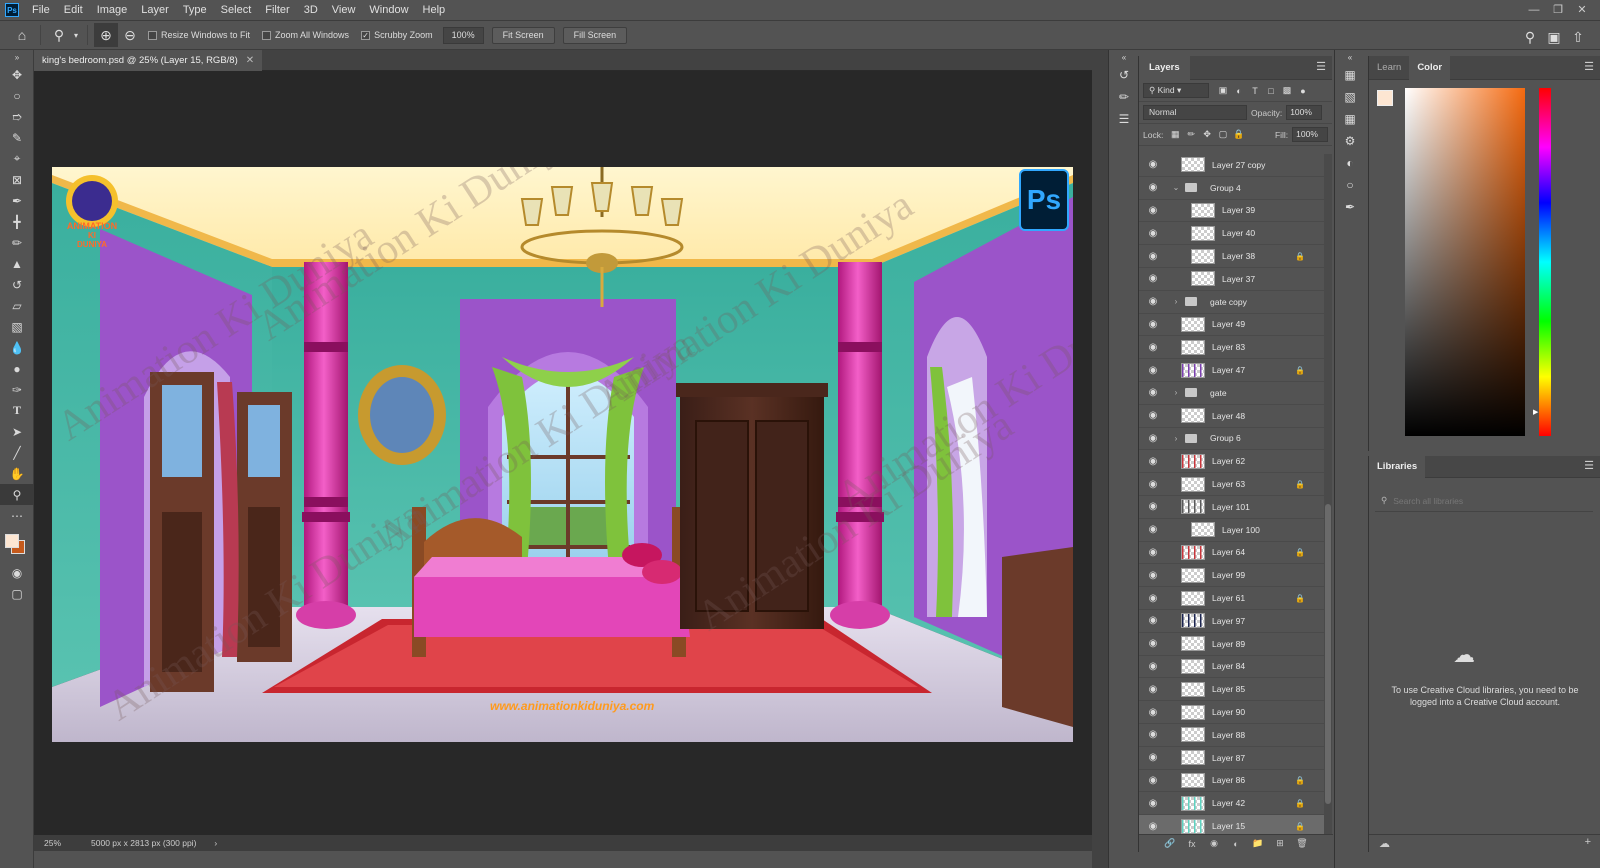  I want to click on search-icon: ⚲, so click(1530, 37).